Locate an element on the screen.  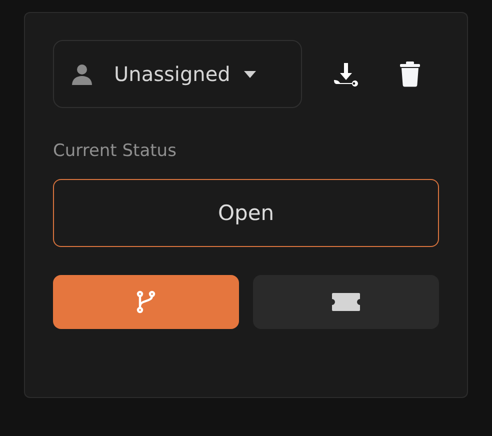
ticket-button is located at coordinates (346, 302).